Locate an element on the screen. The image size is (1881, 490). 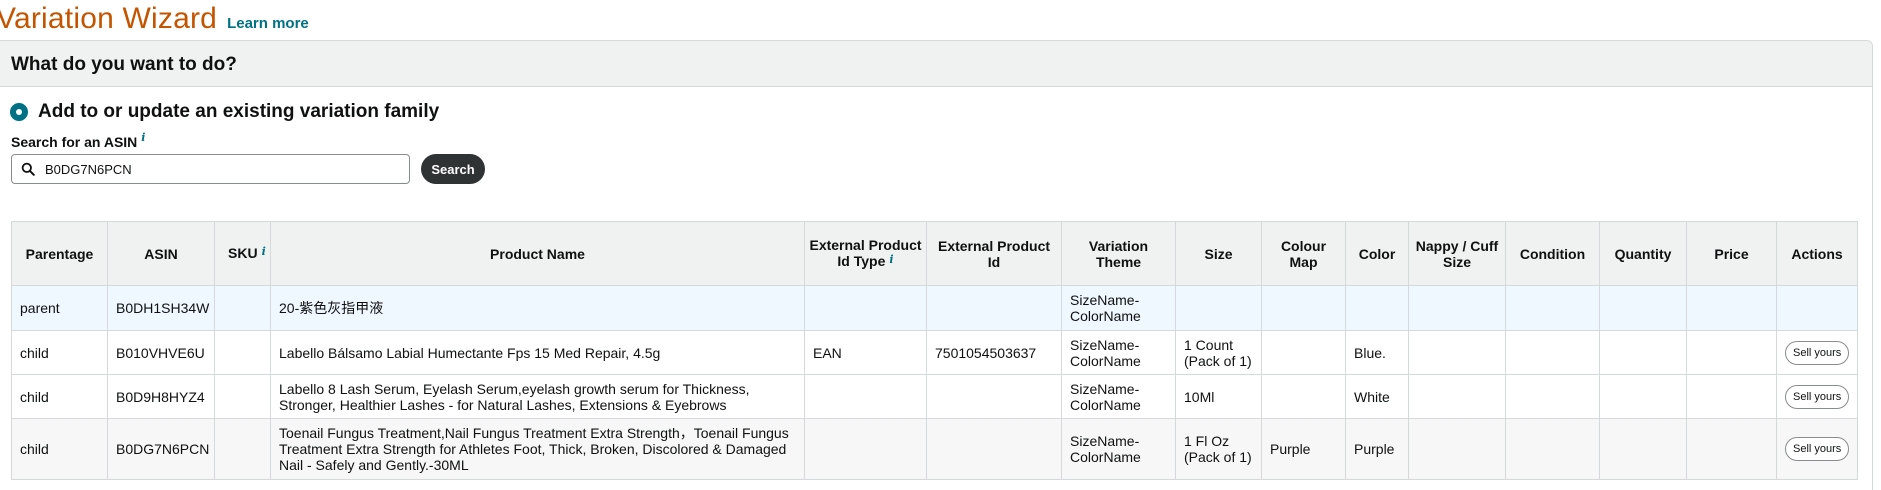
cell-asin: B0DH1SH34W is located at coordinates (161, 308).